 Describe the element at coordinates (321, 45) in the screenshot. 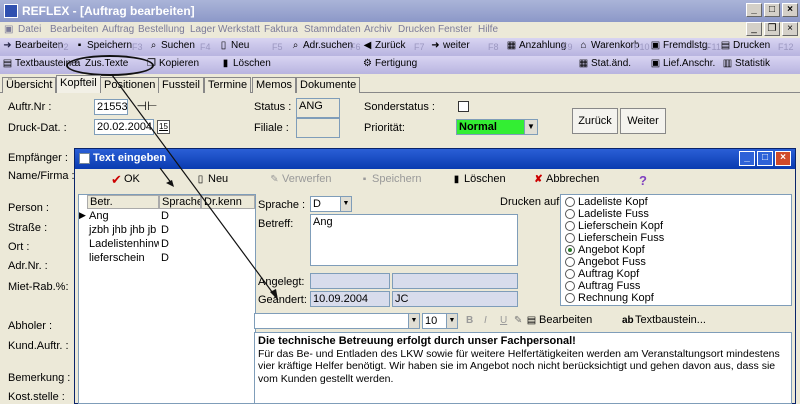

I see `adr-suchen-button: ⌕ Adr.suchen` at that location.